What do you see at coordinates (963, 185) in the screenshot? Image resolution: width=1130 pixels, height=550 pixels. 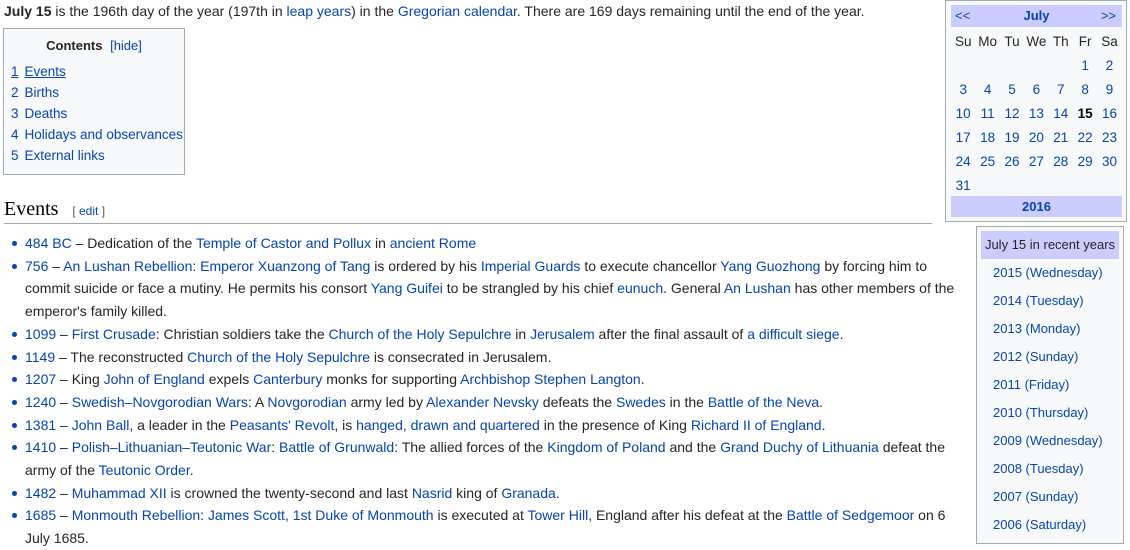 I see `calendar-day: 31` at bounding box center [963, 185].